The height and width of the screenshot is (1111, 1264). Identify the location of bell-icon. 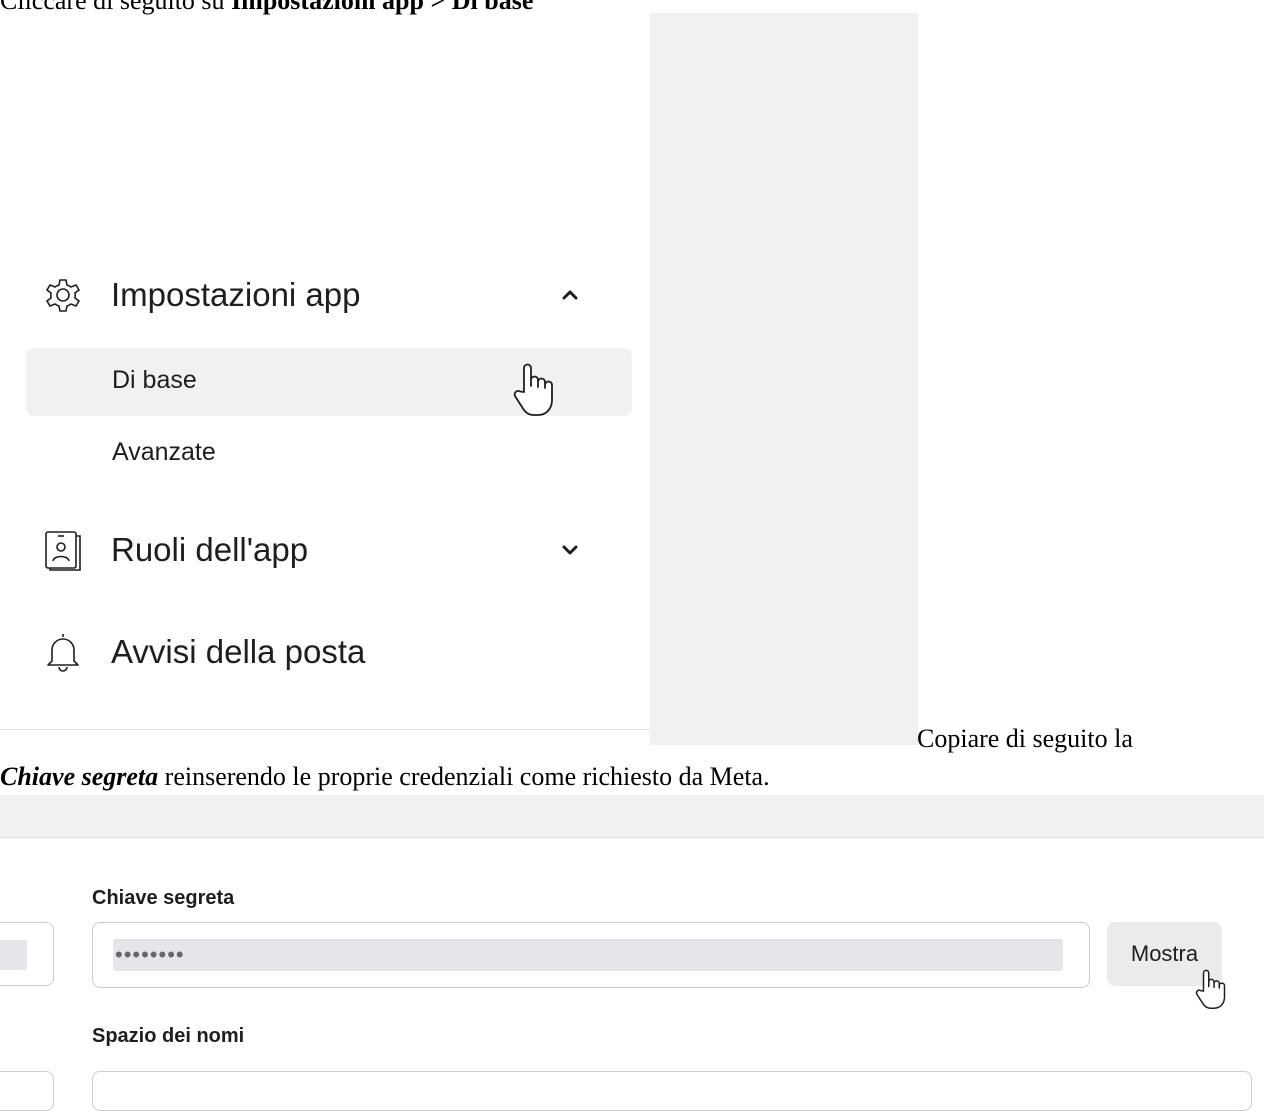
(63, 652).